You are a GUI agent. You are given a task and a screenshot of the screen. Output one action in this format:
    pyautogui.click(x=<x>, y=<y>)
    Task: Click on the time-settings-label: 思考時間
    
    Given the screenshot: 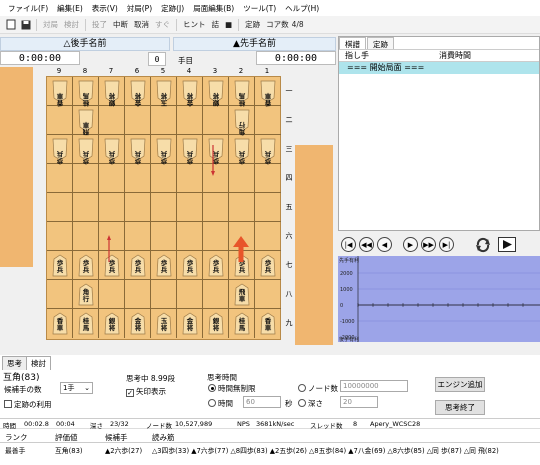 What is the action you would take?
    pyautogui.click(x=222, y=377)
    